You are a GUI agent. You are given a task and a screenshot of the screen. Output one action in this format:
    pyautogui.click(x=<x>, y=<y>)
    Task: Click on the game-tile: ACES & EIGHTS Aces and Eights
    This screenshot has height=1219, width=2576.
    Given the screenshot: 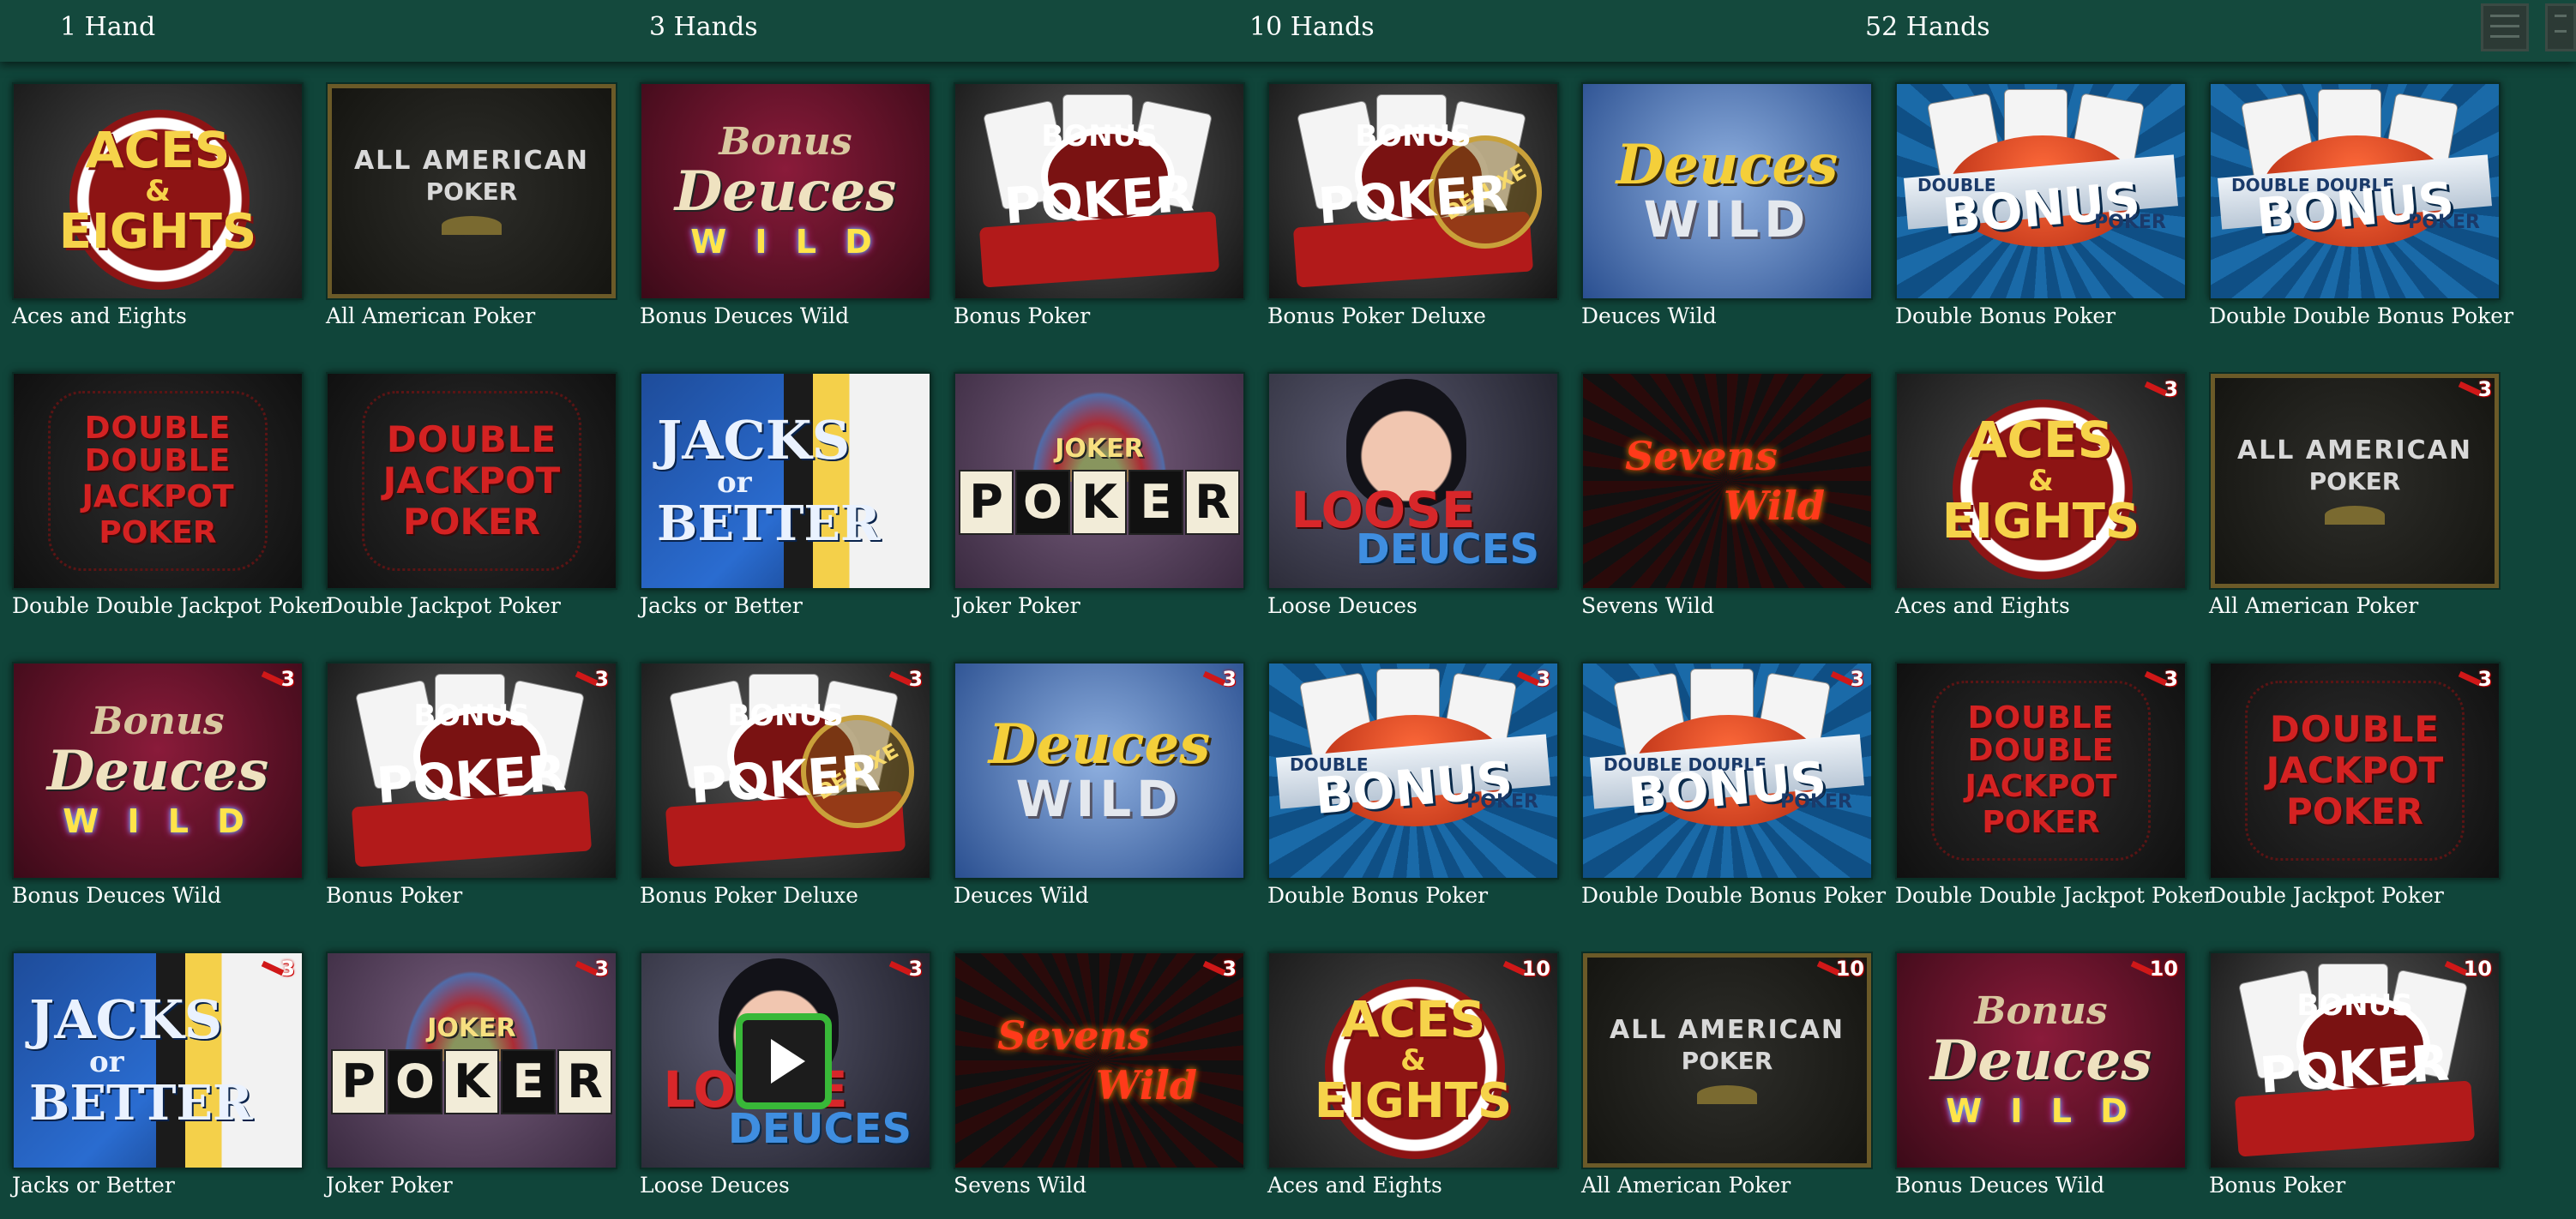 What is the action you would take?
    pyautogui.click(x=158, y=205)
    